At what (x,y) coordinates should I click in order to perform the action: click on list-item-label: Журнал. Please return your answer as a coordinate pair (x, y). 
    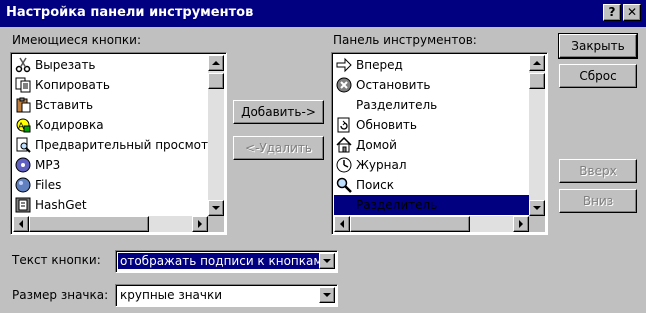
    Looking at the image, I should click on (381, 165).